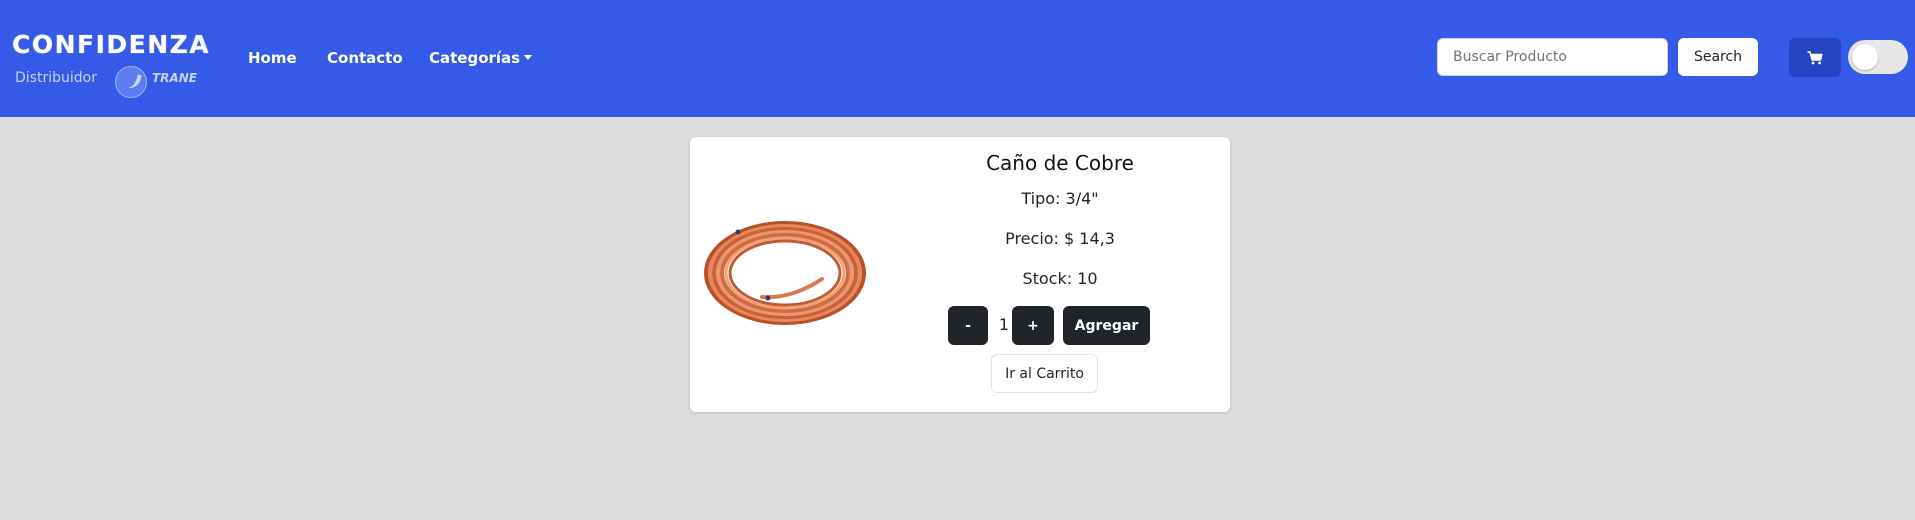  Describe the element at coordinates (528, 57) in the screenshot. I see `caret-down-icon` at that location.